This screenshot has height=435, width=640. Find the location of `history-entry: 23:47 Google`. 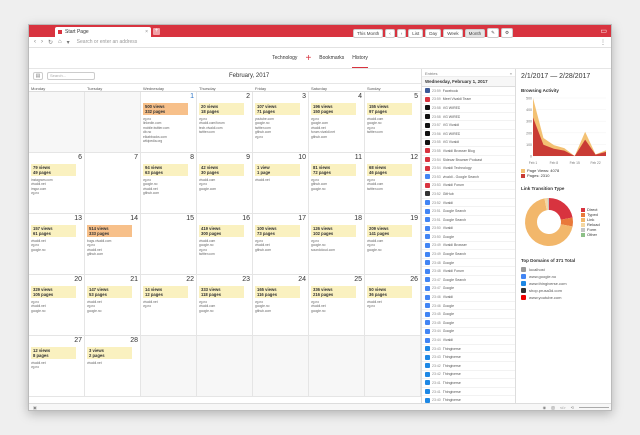

history-entry: 23:47 Google is located at coordinates (468, 289).